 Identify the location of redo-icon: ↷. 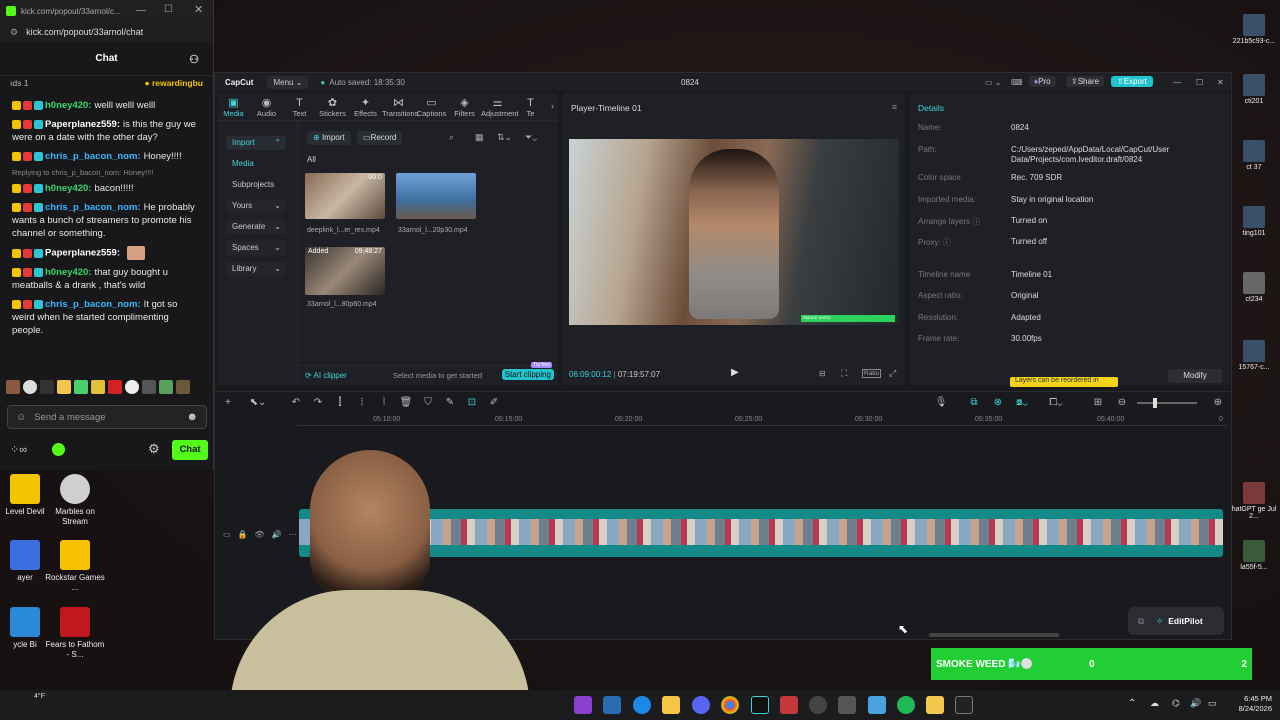
(318, 402).